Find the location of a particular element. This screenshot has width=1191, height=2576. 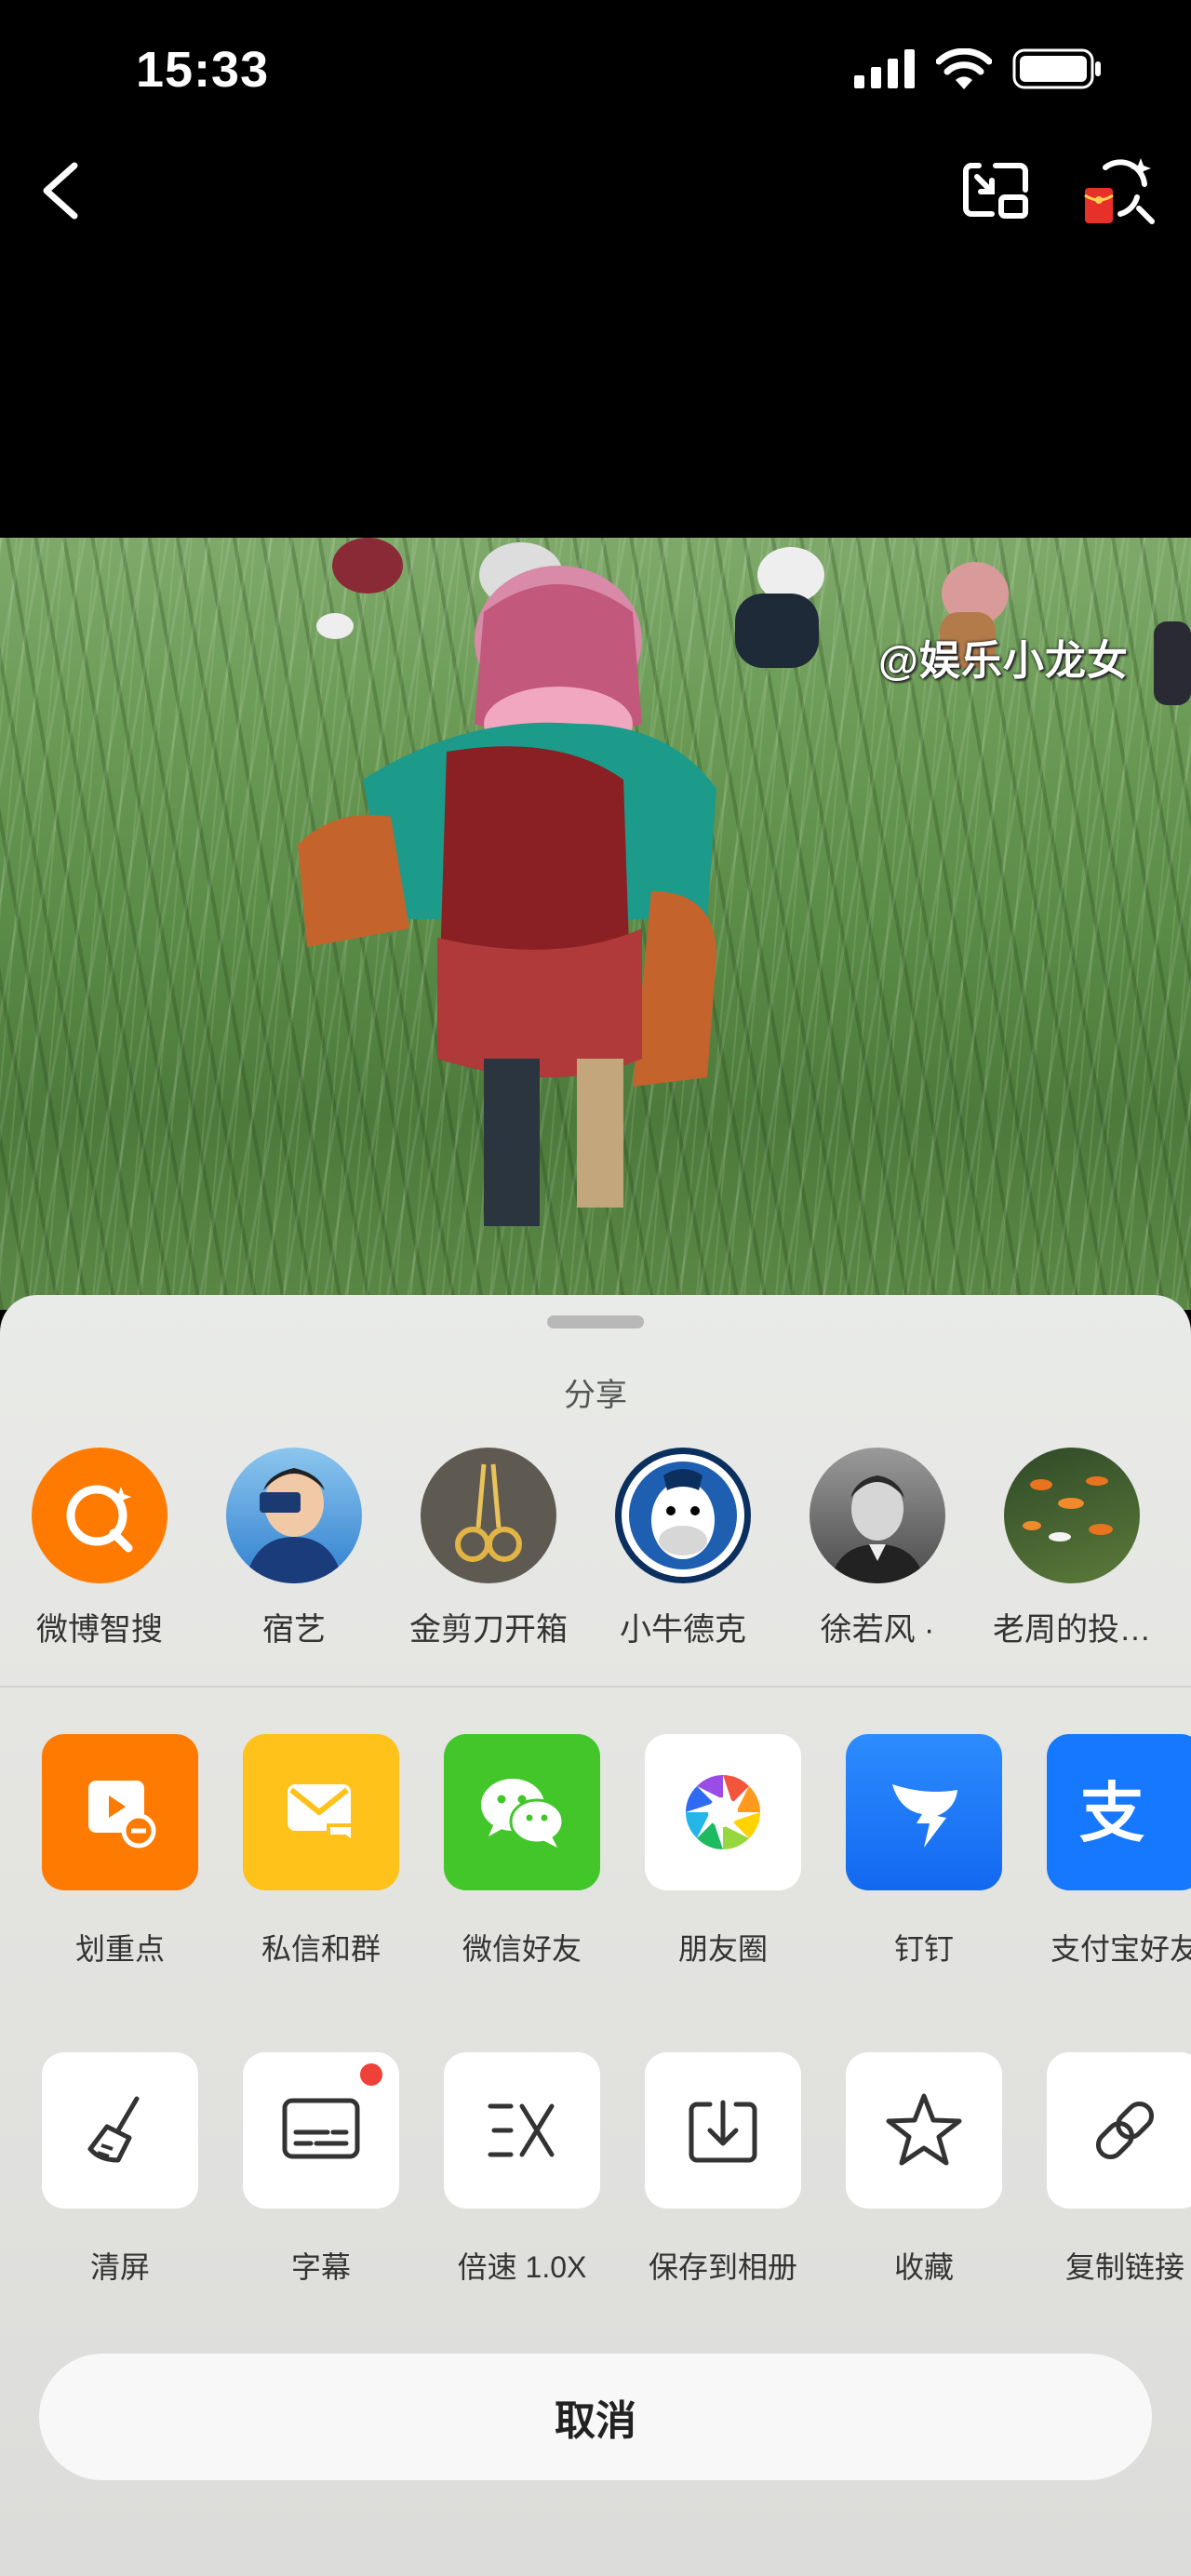

subtitle-button: 字幕 is located at coordinates (321, 2169).